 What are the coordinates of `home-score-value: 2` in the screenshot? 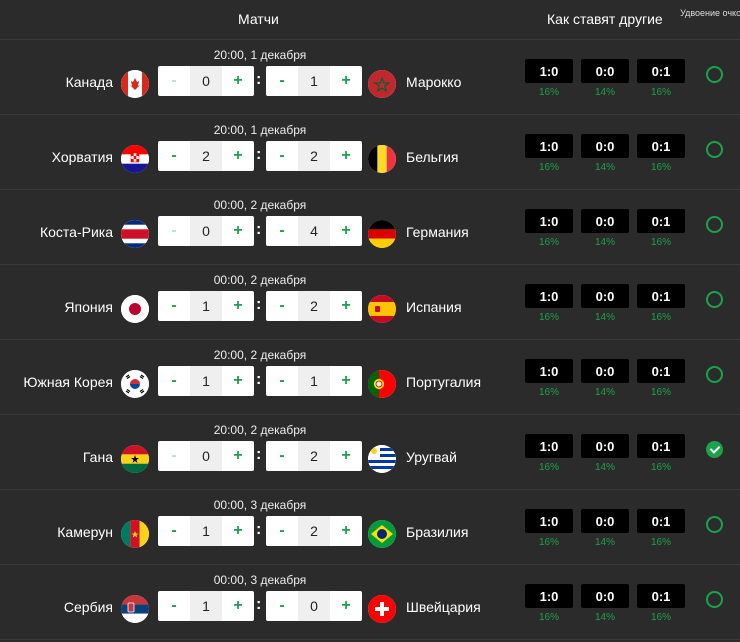 It's located at (206, 156).